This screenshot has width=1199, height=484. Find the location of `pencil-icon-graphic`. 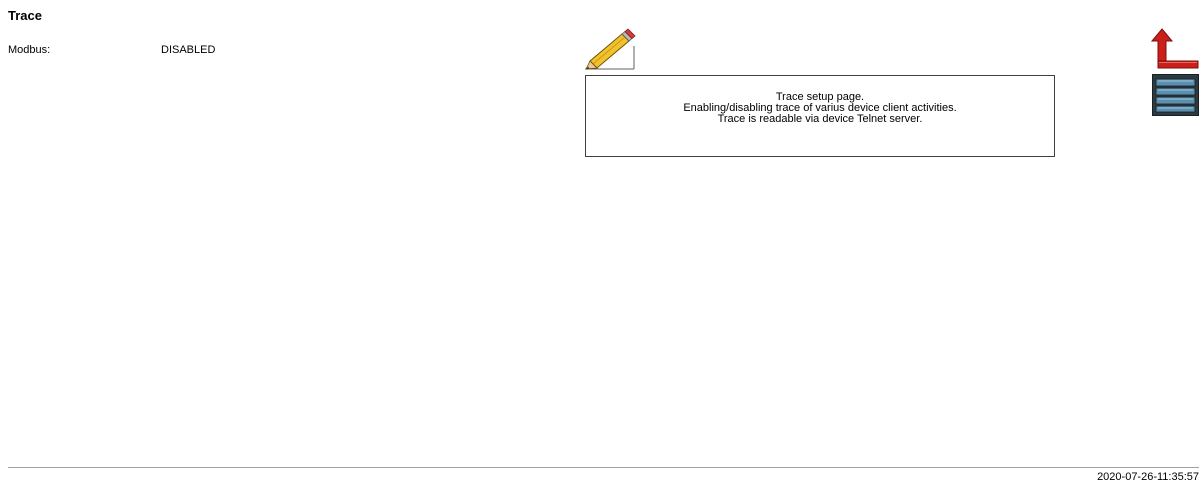

pencil-icon-graphic is located at coordinates (610, 49).